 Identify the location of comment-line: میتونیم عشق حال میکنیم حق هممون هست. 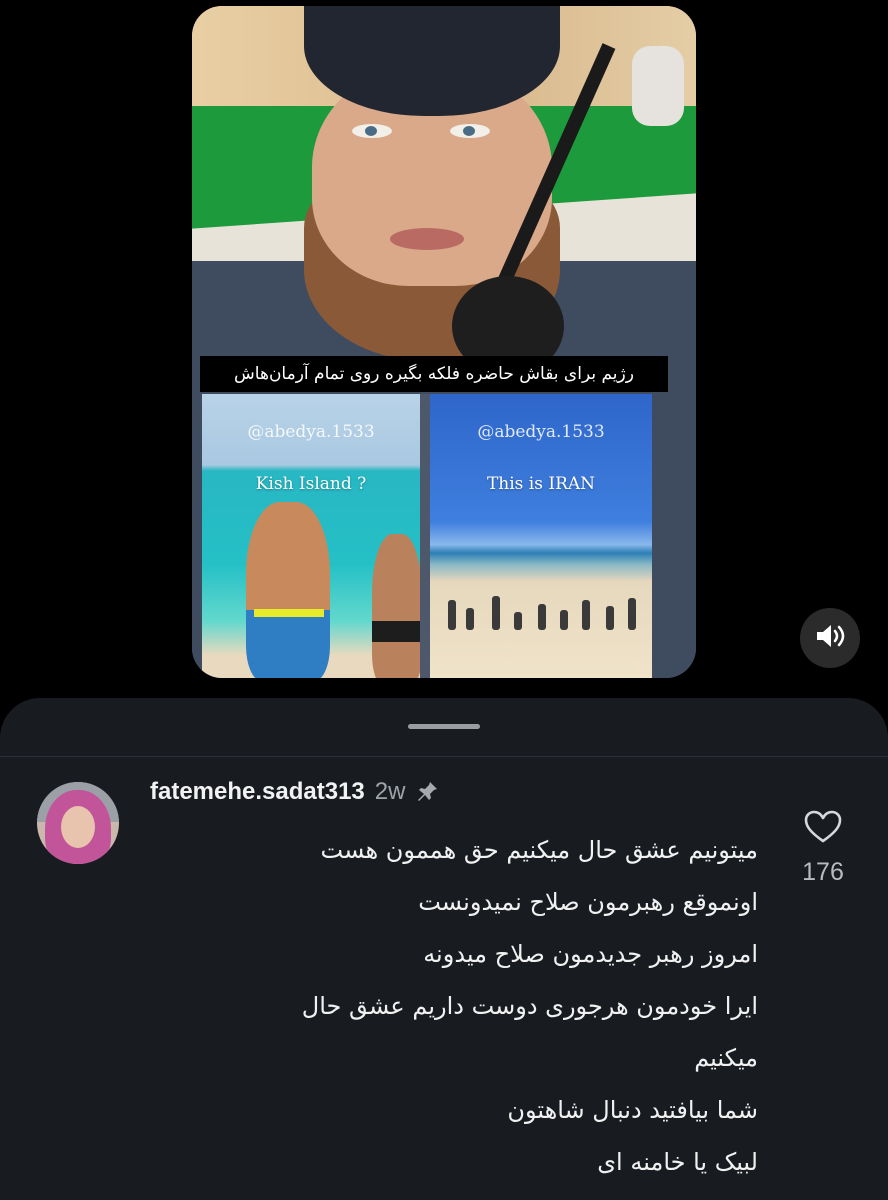
(539, 850).